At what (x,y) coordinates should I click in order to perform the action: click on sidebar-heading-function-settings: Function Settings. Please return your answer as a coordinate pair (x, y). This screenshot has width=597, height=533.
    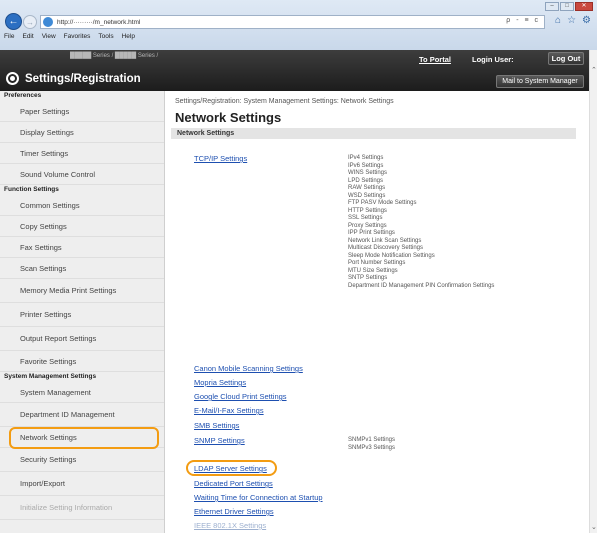
    Looking at the image, I should click on (31, 189).